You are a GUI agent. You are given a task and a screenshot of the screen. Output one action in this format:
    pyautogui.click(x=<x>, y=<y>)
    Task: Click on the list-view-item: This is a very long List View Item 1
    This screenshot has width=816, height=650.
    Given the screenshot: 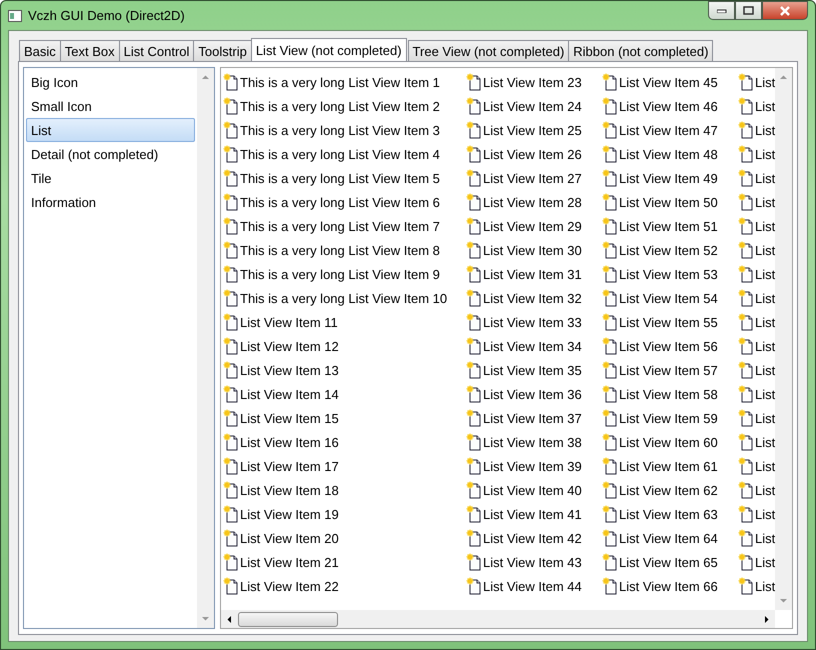 What is the action you would take?
    pyautogui.click(x=344, y=82)
    